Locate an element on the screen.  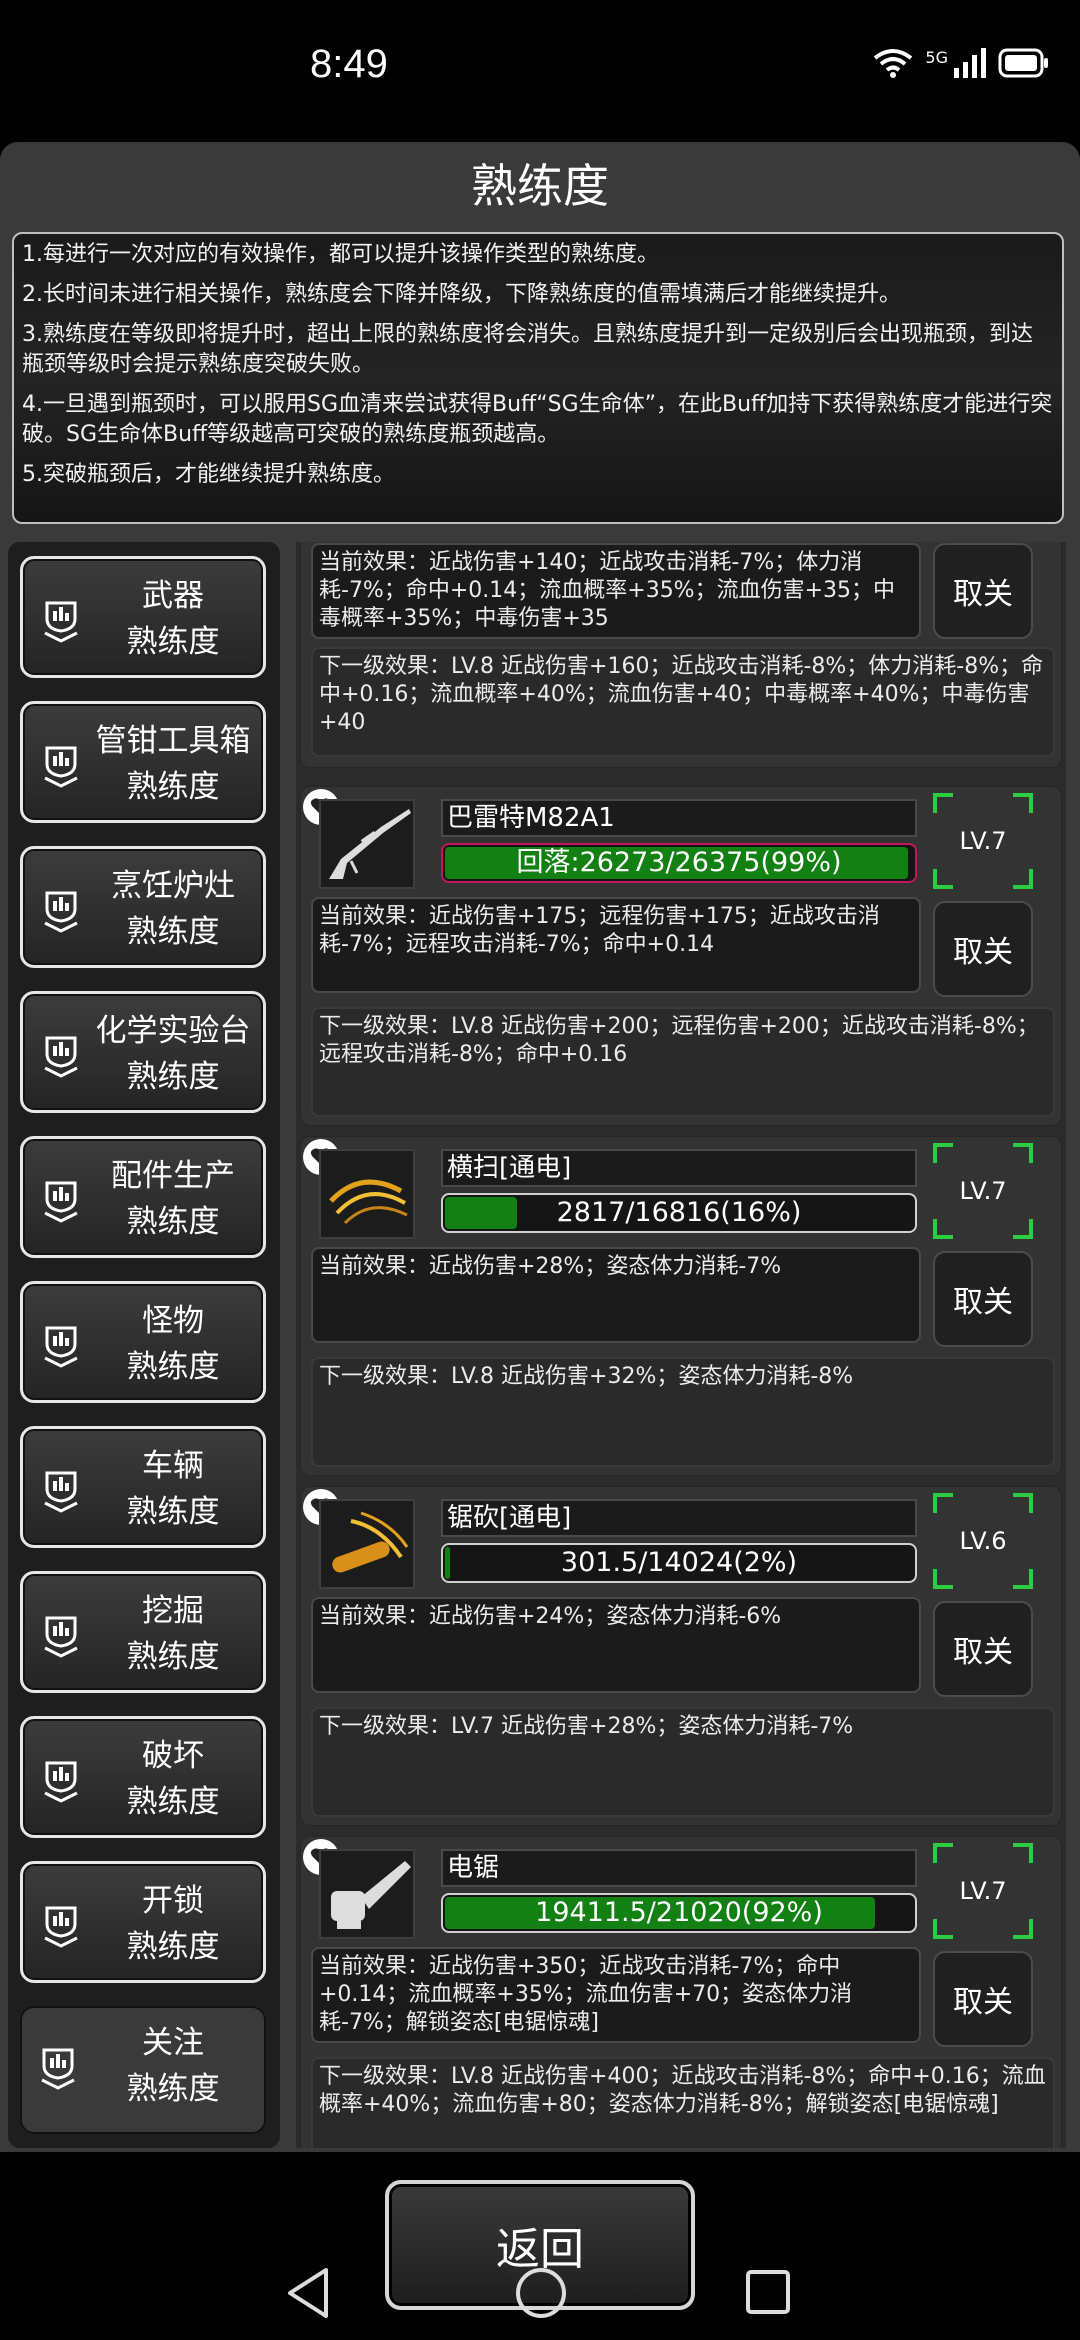
menu-item-9: 开锁 熟练度 is located at coordinates (143, 1922).